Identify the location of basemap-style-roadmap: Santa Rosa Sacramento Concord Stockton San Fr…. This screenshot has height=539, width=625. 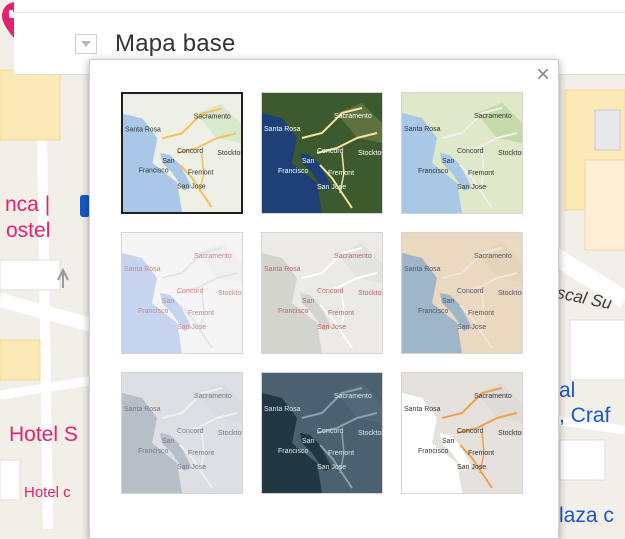
(182, 153).